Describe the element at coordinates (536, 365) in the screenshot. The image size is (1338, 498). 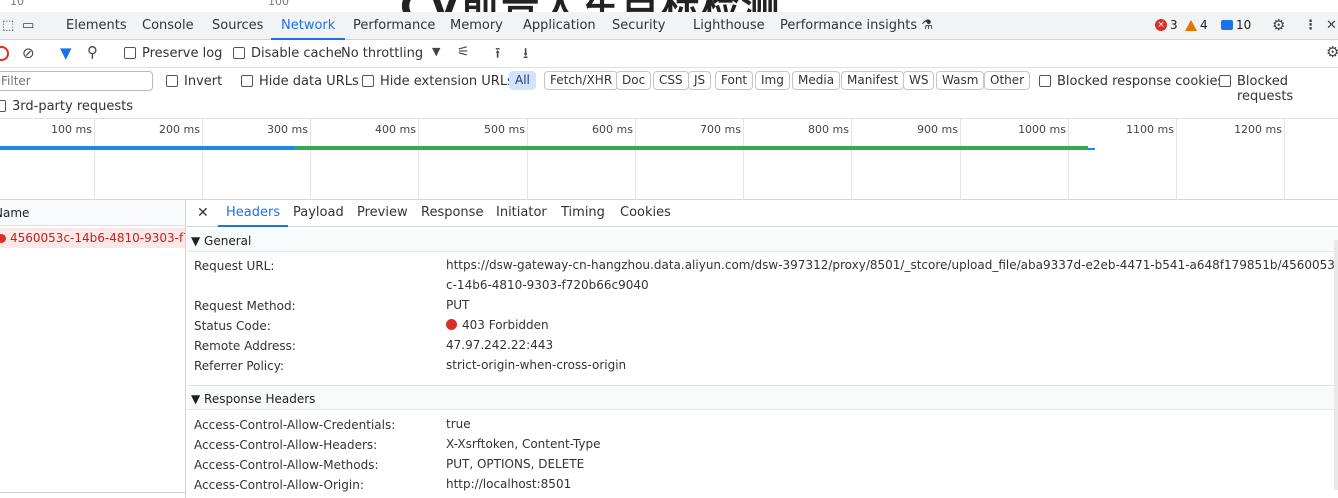
I see `referrer-policy-value: strict-origin-when-cross-origin` at that location.